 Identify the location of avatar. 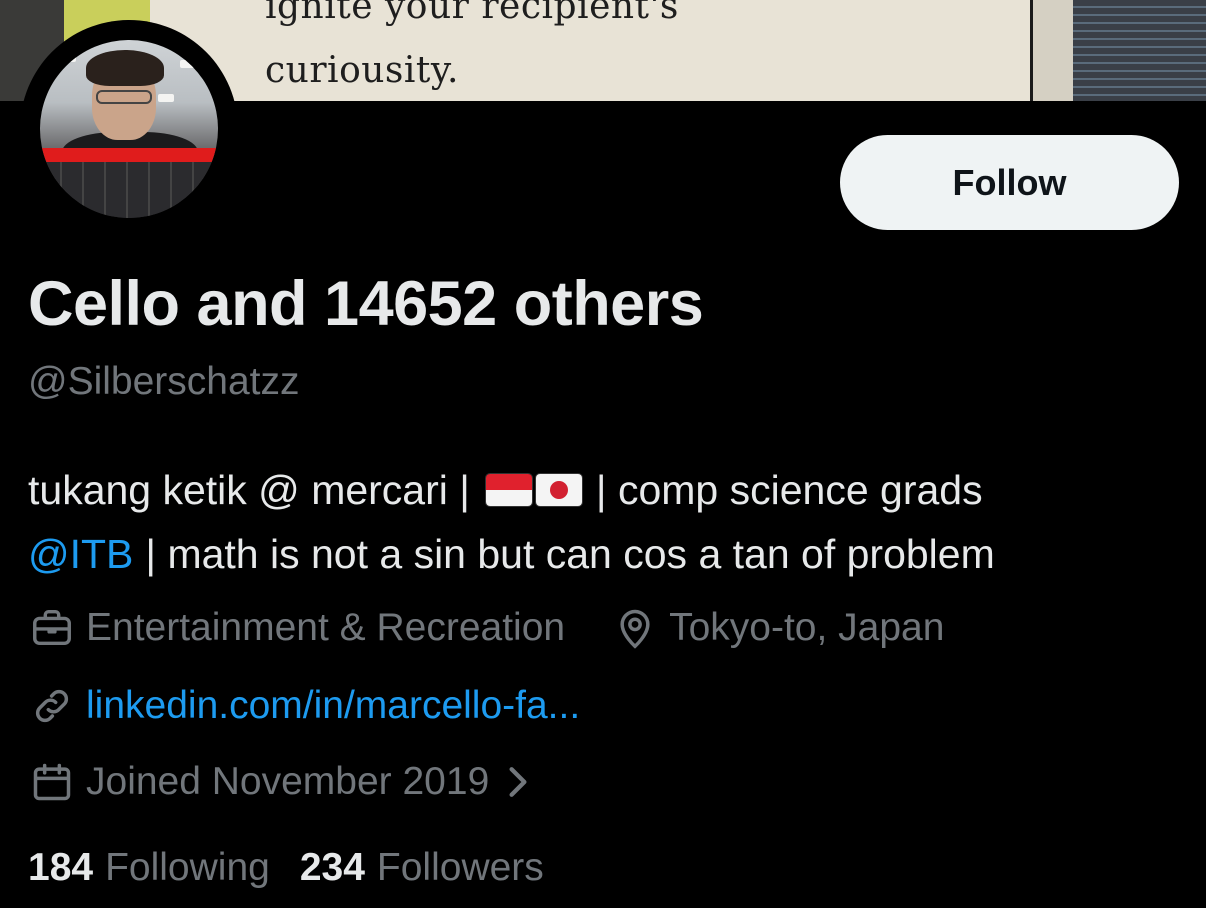
(129, 129).